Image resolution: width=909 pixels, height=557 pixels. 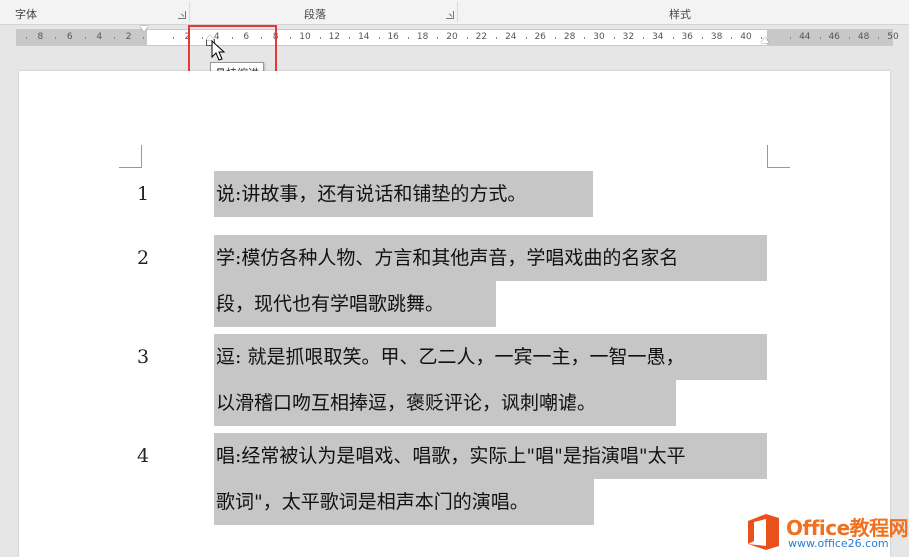 I want to click on selected-text-line: 歌词"，太平歌词是相声本门的演唱。, so click(x=404, y=502).